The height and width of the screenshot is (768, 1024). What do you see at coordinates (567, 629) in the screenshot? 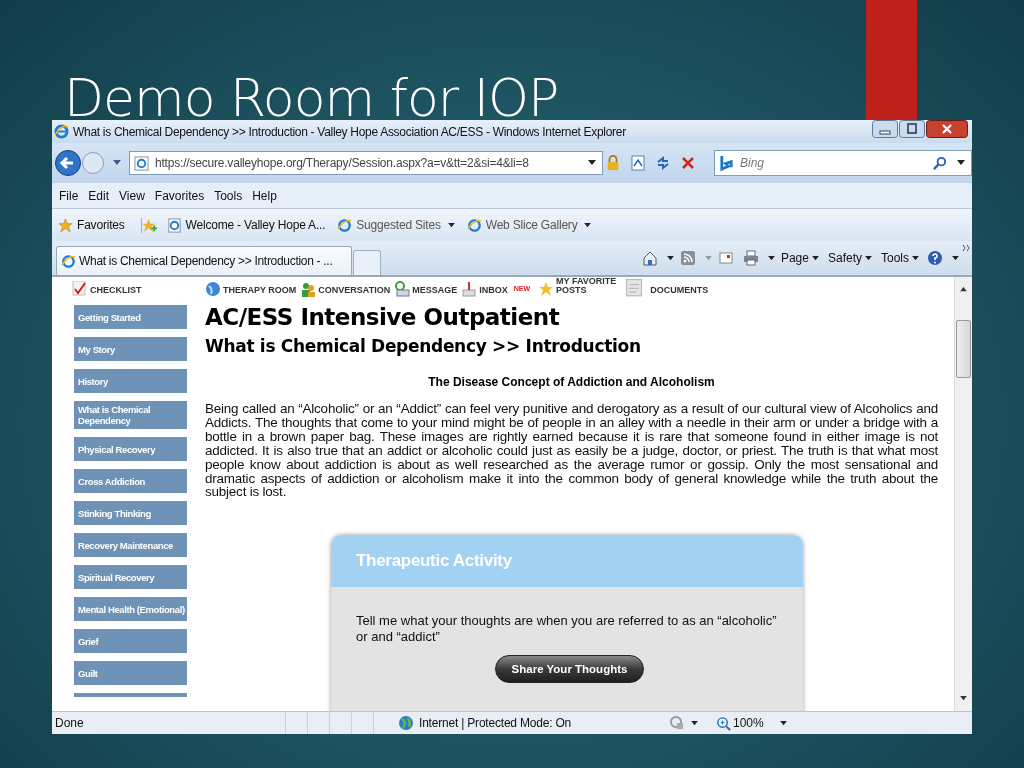
I see `activity-prompt: Tell me what your thoughts are when you are referred to as an “alcoholic” or and “addict”` at bounding box center [567, 629].